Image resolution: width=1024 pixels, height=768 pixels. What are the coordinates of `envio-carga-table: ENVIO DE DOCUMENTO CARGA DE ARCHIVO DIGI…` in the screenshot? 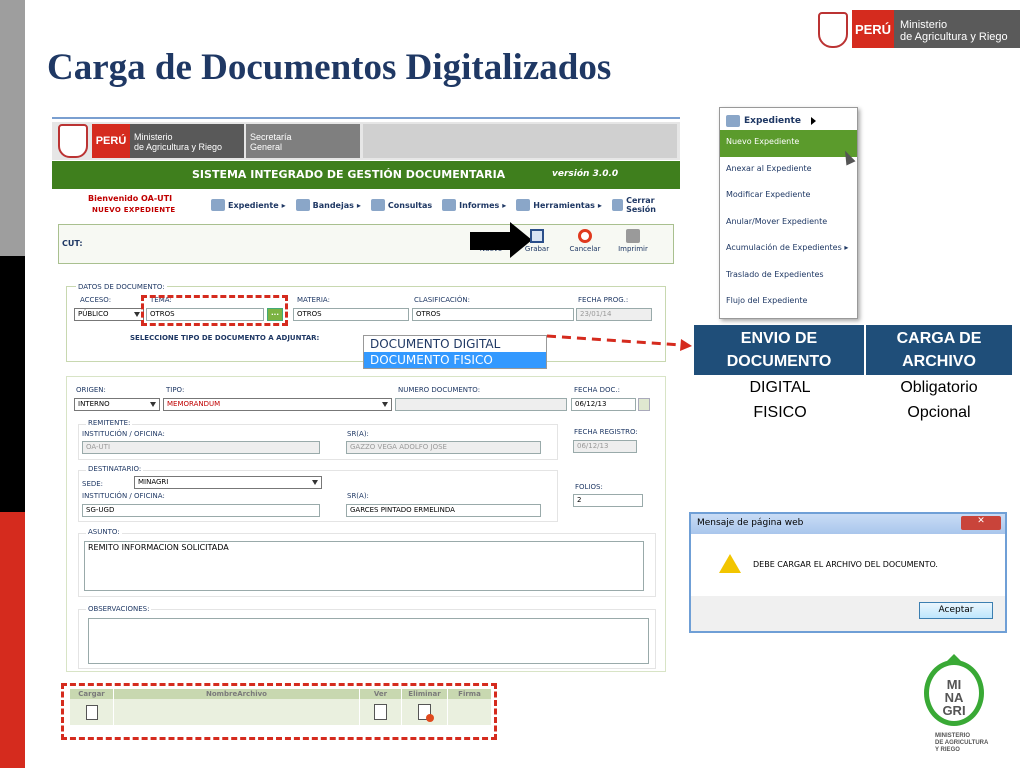 It's located at (853, 375).